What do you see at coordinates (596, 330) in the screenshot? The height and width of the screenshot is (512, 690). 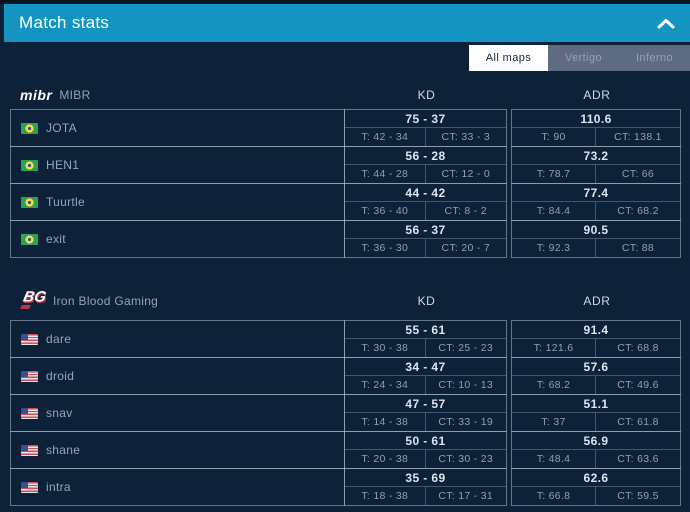 I see `adr-total: 91.4` at bounding box center [596, 330].